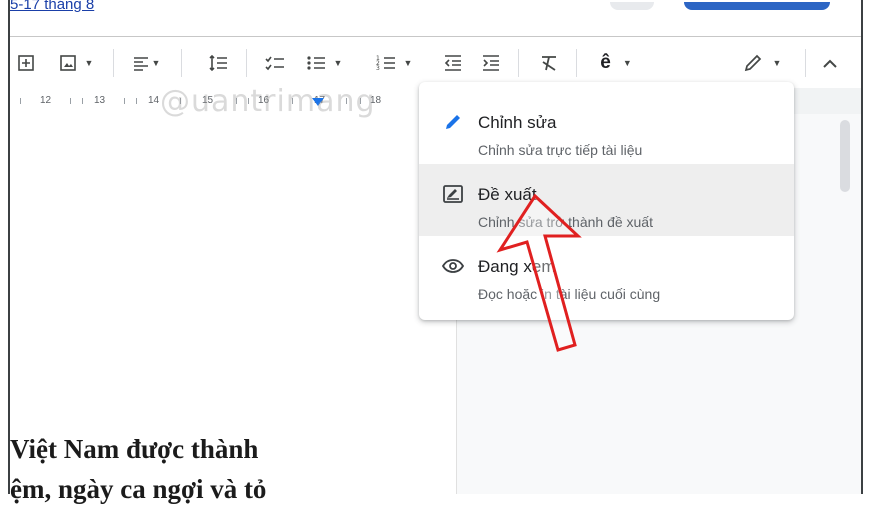 The image size is (870, 505). Describe the element at coordinates (507, 194) in the screenshot. I see `menu-item-title: Đề xuất` at that location.